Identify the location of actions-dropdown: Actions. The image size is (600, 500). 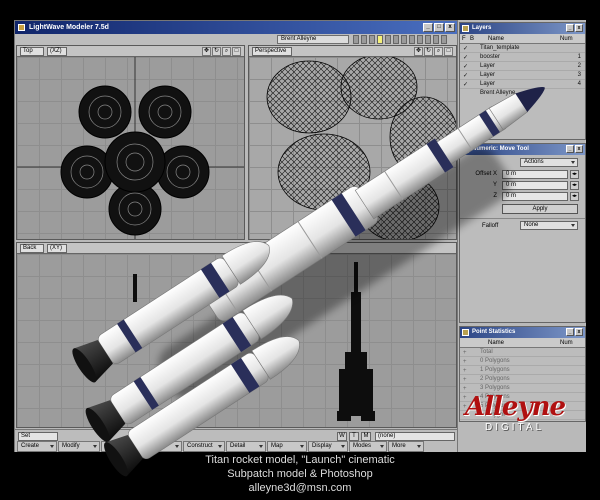
(549, 162).